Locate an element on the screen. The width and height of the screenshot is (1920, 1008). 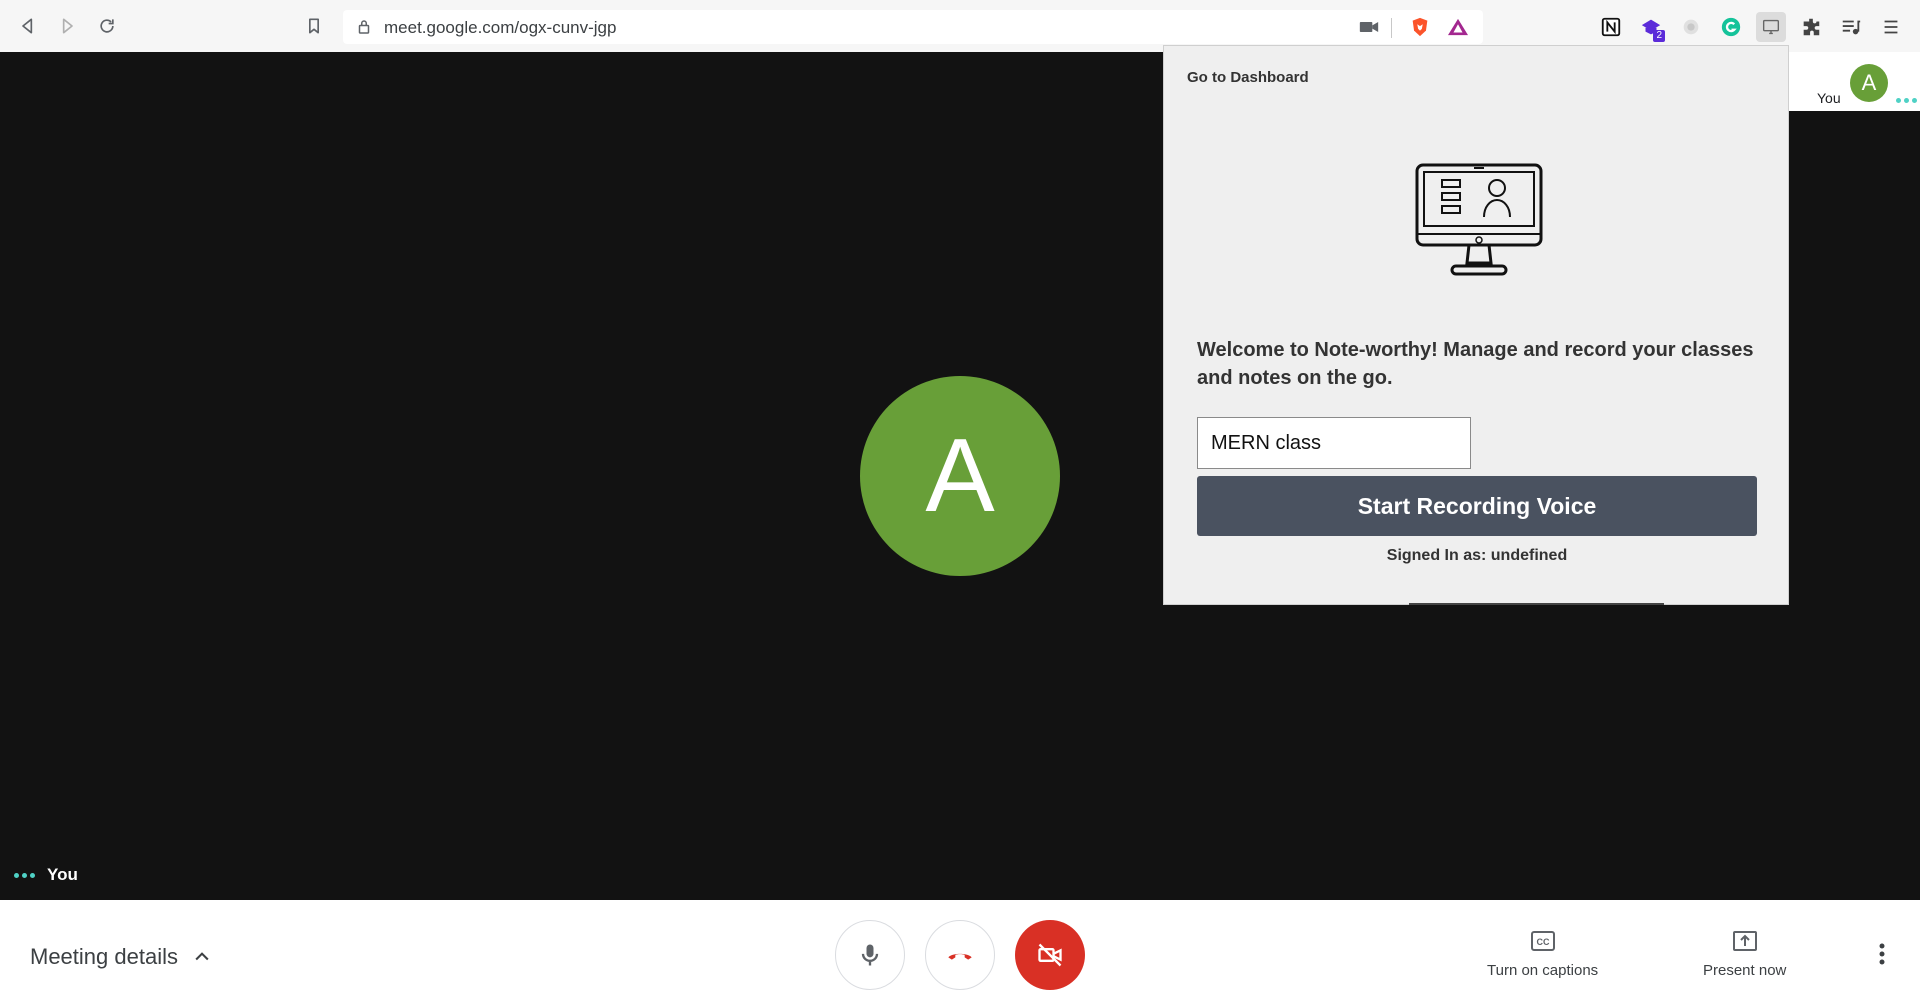
extensions-bar: 2 is located at coordinates (1758, 27).